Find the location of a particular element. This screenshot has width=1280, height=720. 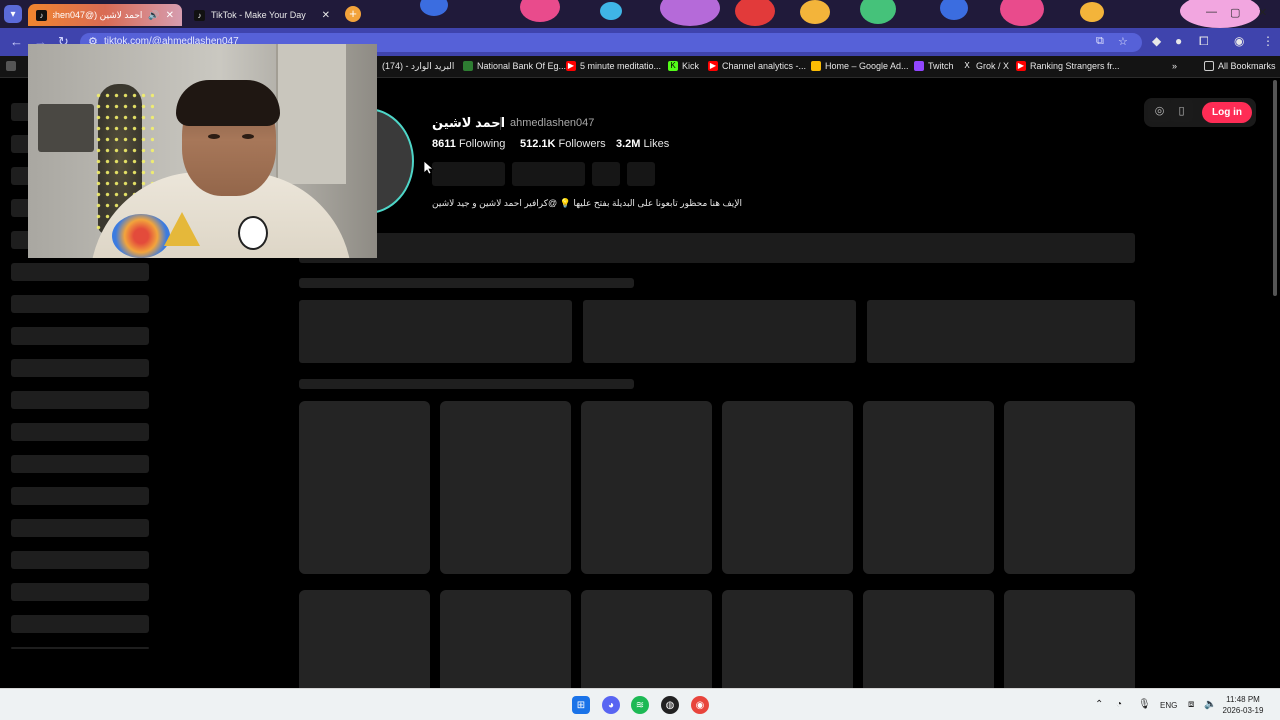

tab-tiktok-home: ♪ TikTok - Make Your Day ✕ is located at coordinates (262, 15).